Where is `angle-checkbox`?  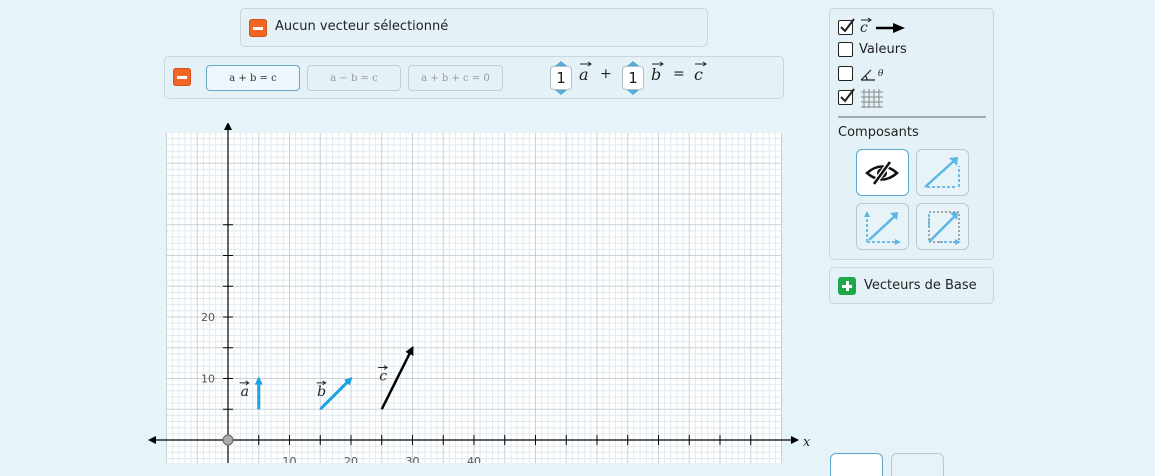 angle-checkbox is located at coordinates (845, 73).